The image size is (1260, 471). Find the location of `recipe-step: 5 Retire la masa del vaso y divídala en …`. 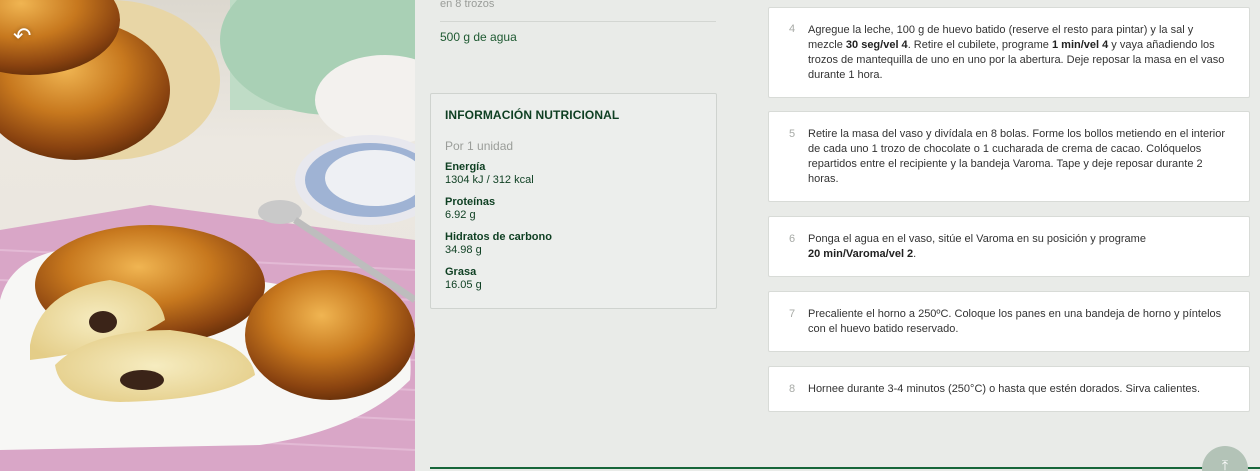

recipe-step: 5 Retire la masa del vaso y divídala en … is located at coordinates (1009, 156).